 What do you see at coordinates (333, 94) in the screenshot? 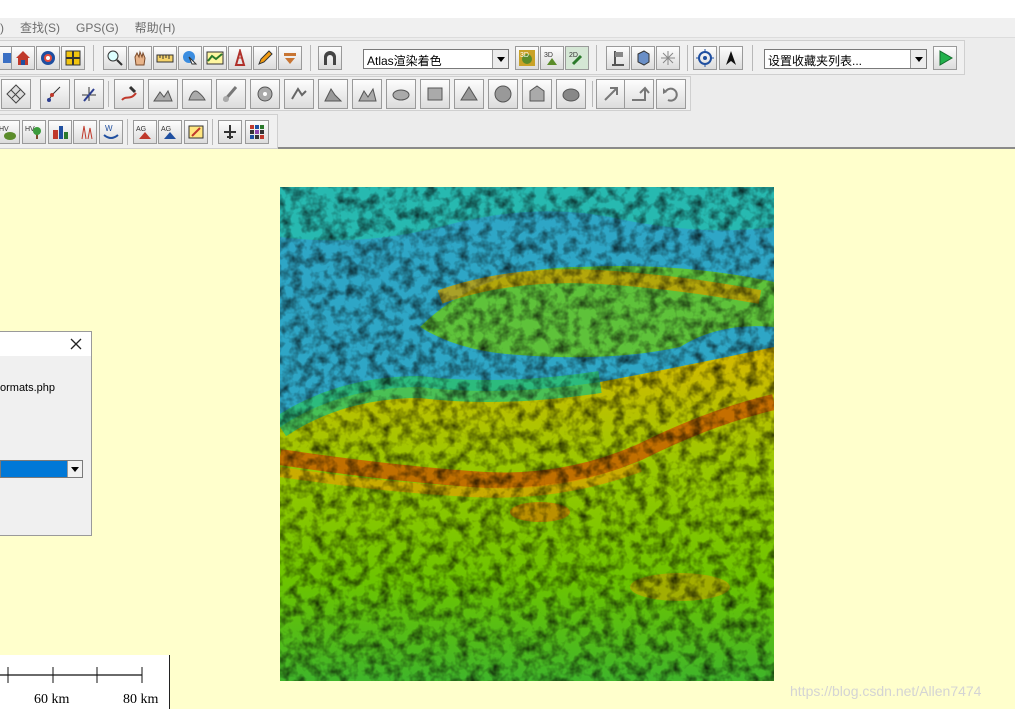
I see `terrain-tool-6-button` at bounding box center [333, 94].